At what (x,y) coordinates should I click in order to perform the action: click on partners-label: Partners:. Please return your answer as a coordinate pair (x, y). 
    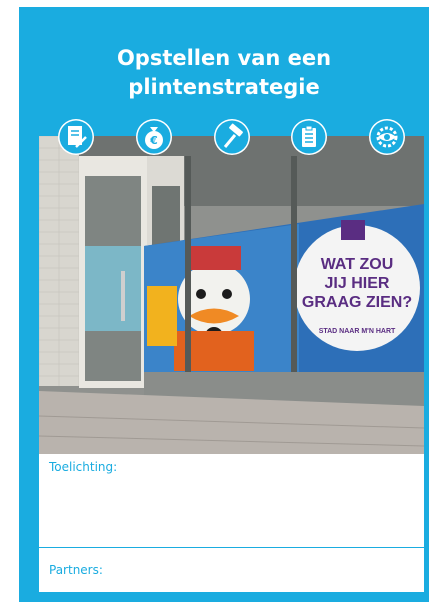
    Looking at the image, I should click on (76, 570).